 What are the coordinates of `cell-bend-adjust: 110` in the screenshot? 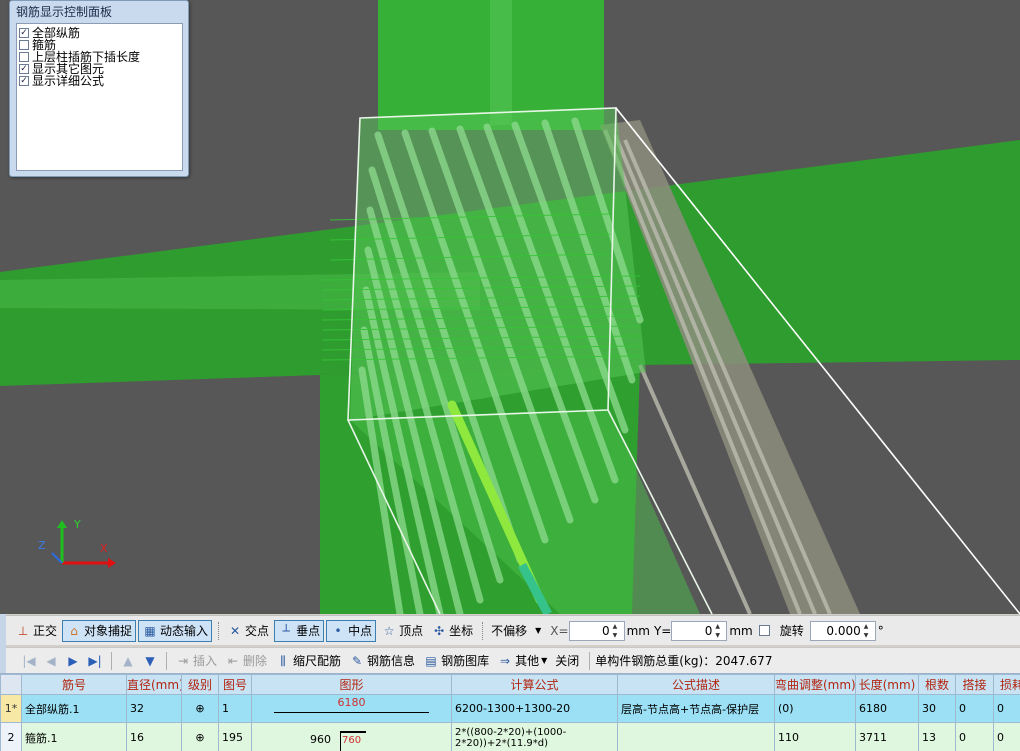 It's located at (815, 736).